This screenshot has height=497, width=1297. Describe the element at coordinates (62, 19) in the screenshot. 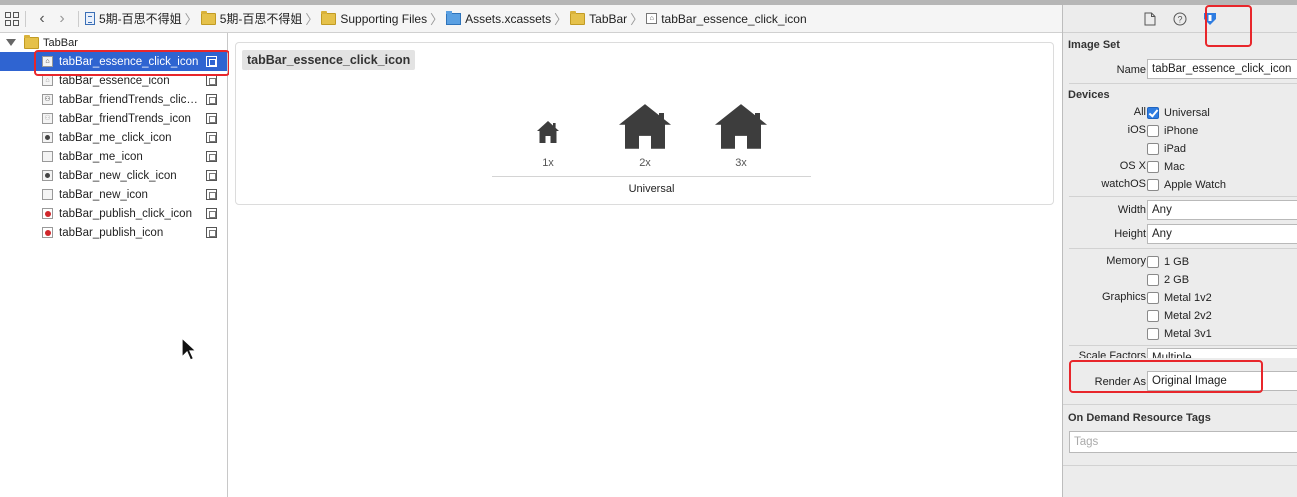

I see `forward-chevron-icon: ›` at that location.